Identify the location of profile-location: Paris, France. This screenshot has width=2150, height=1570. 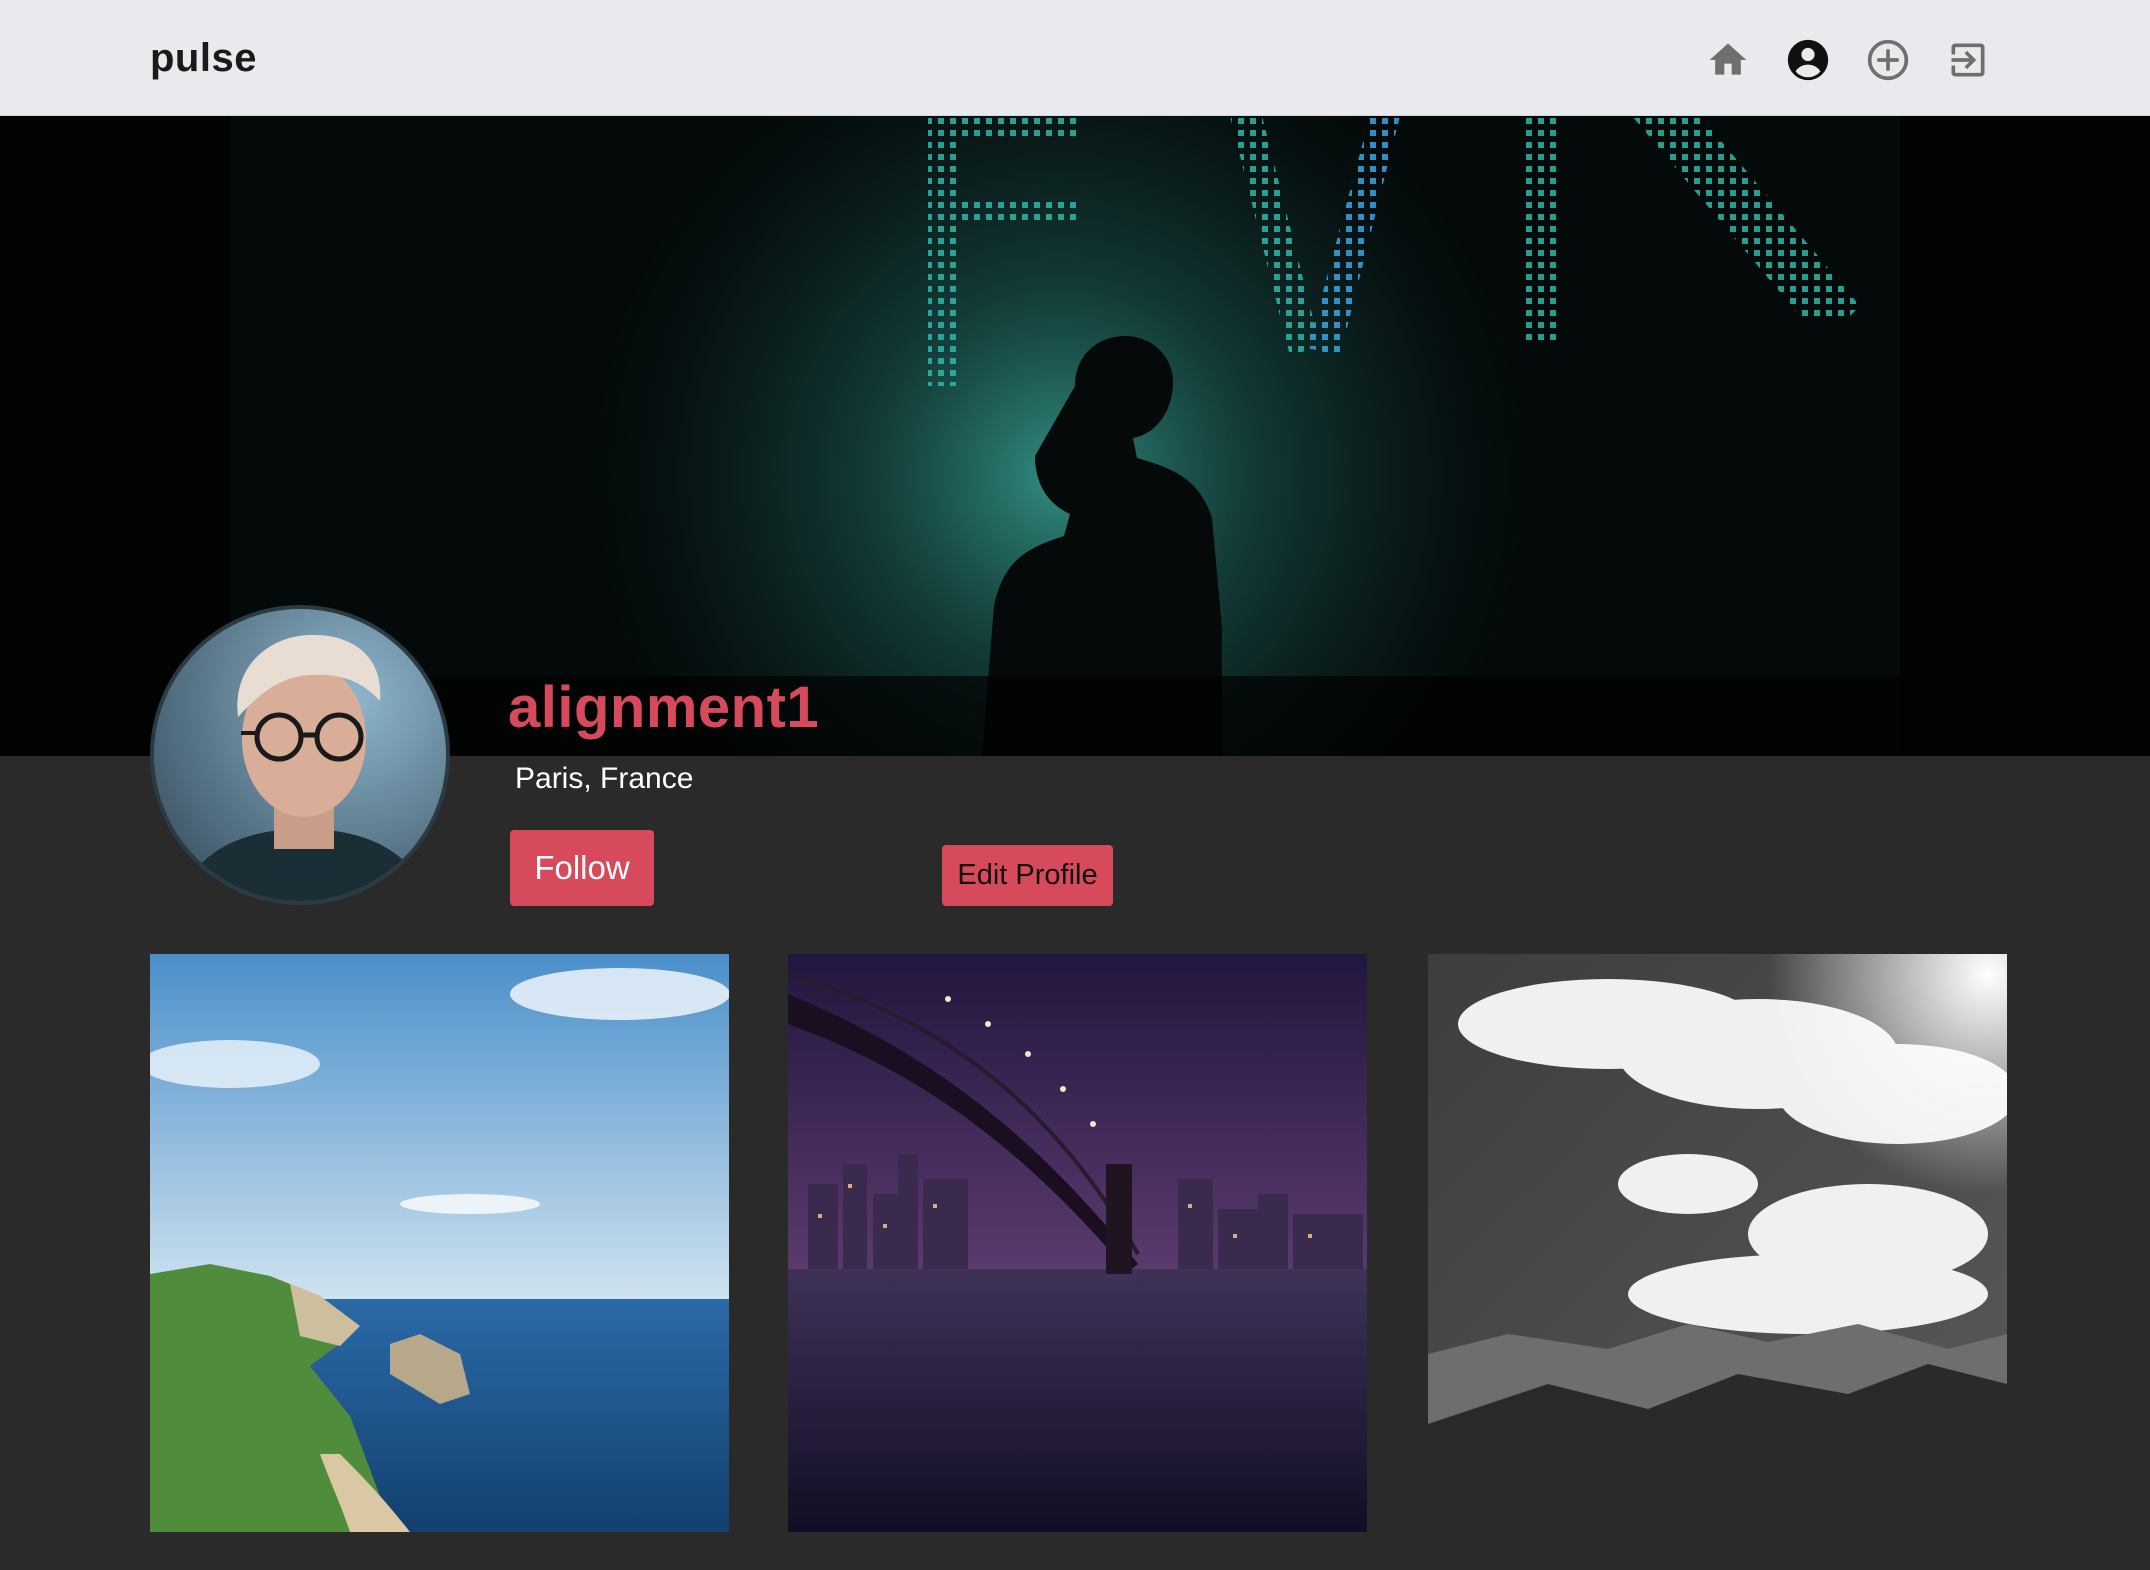
(604, 778).